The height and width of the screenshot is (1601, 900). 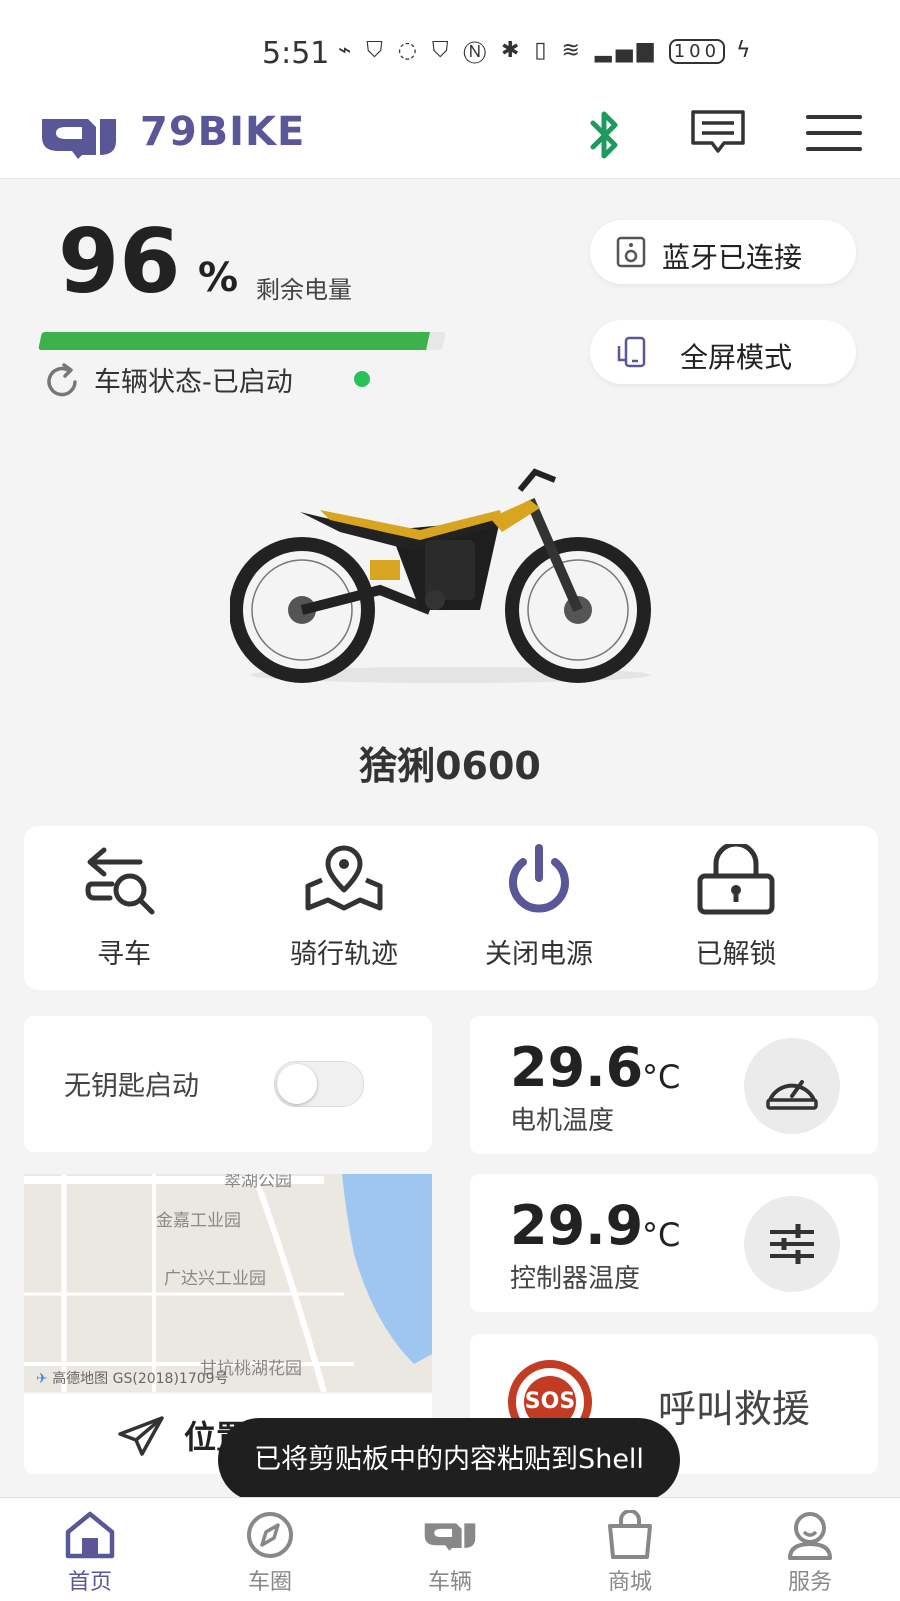 What do you see at coordinates (539, 954) in the screenshot?
I see `power-off-label: 关闭电源` at bounding box center [539, 954].